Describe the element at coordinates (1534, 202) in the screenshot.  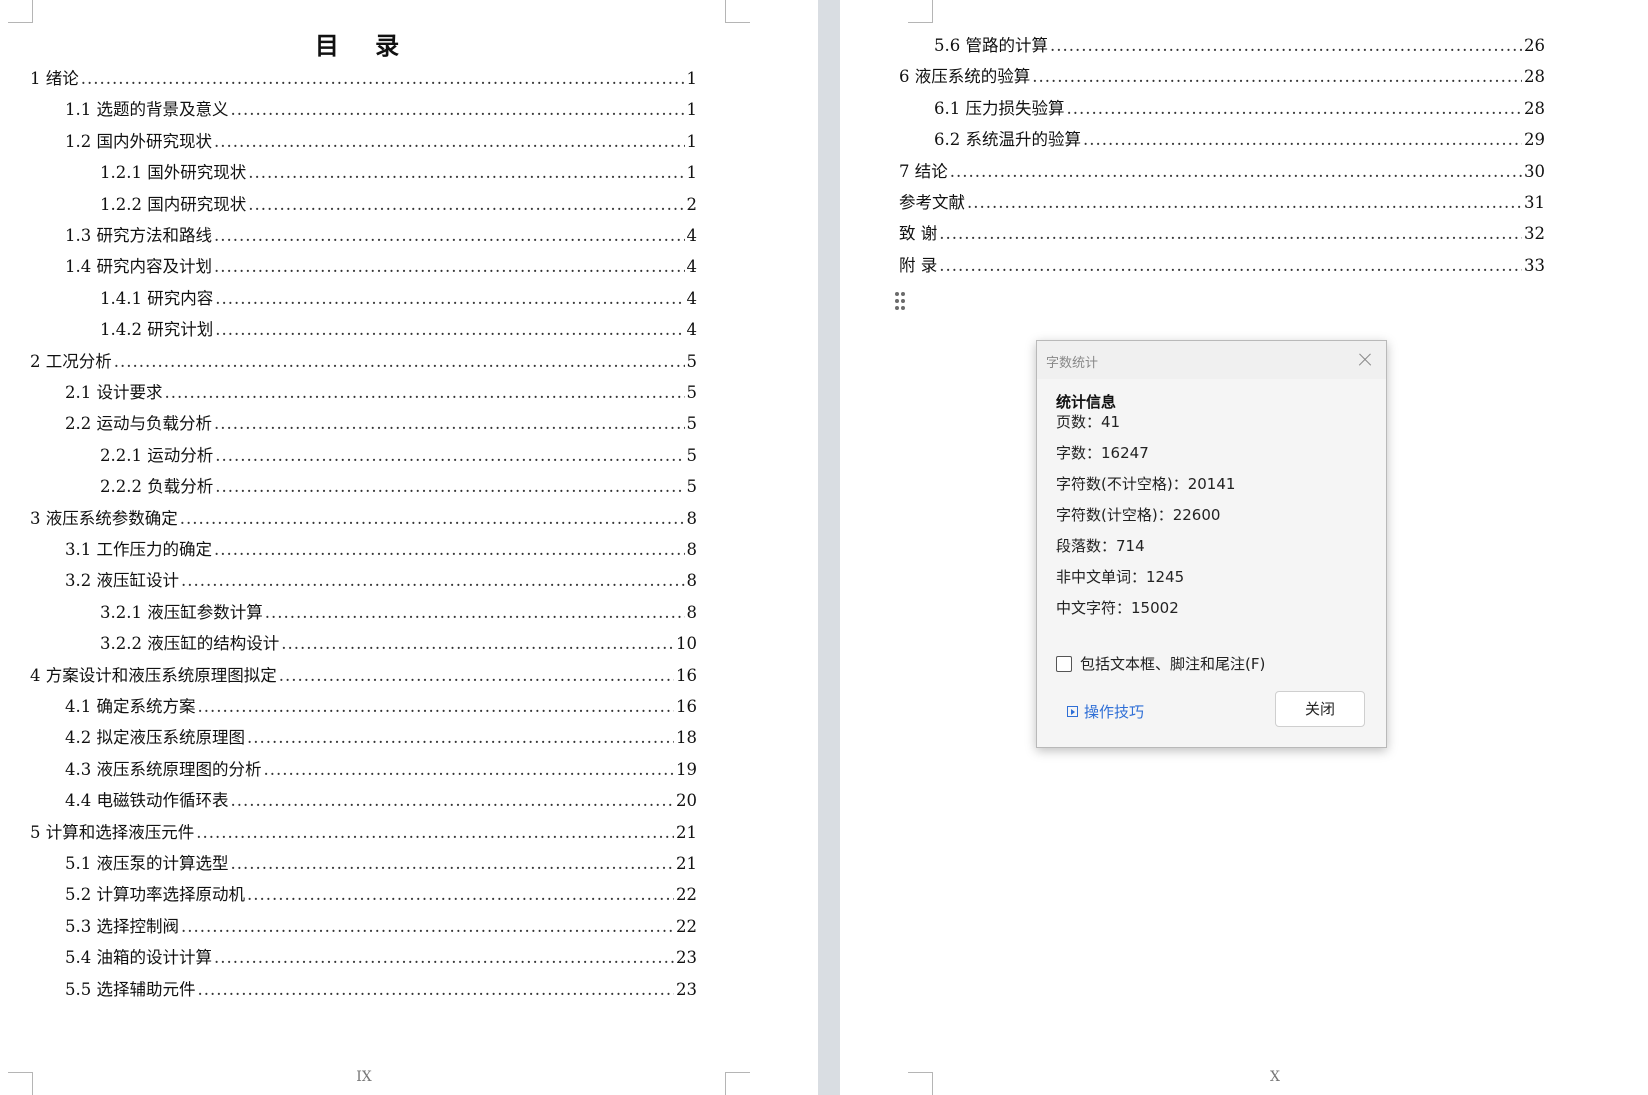
I see `toc-entry-page: 31` at that location.